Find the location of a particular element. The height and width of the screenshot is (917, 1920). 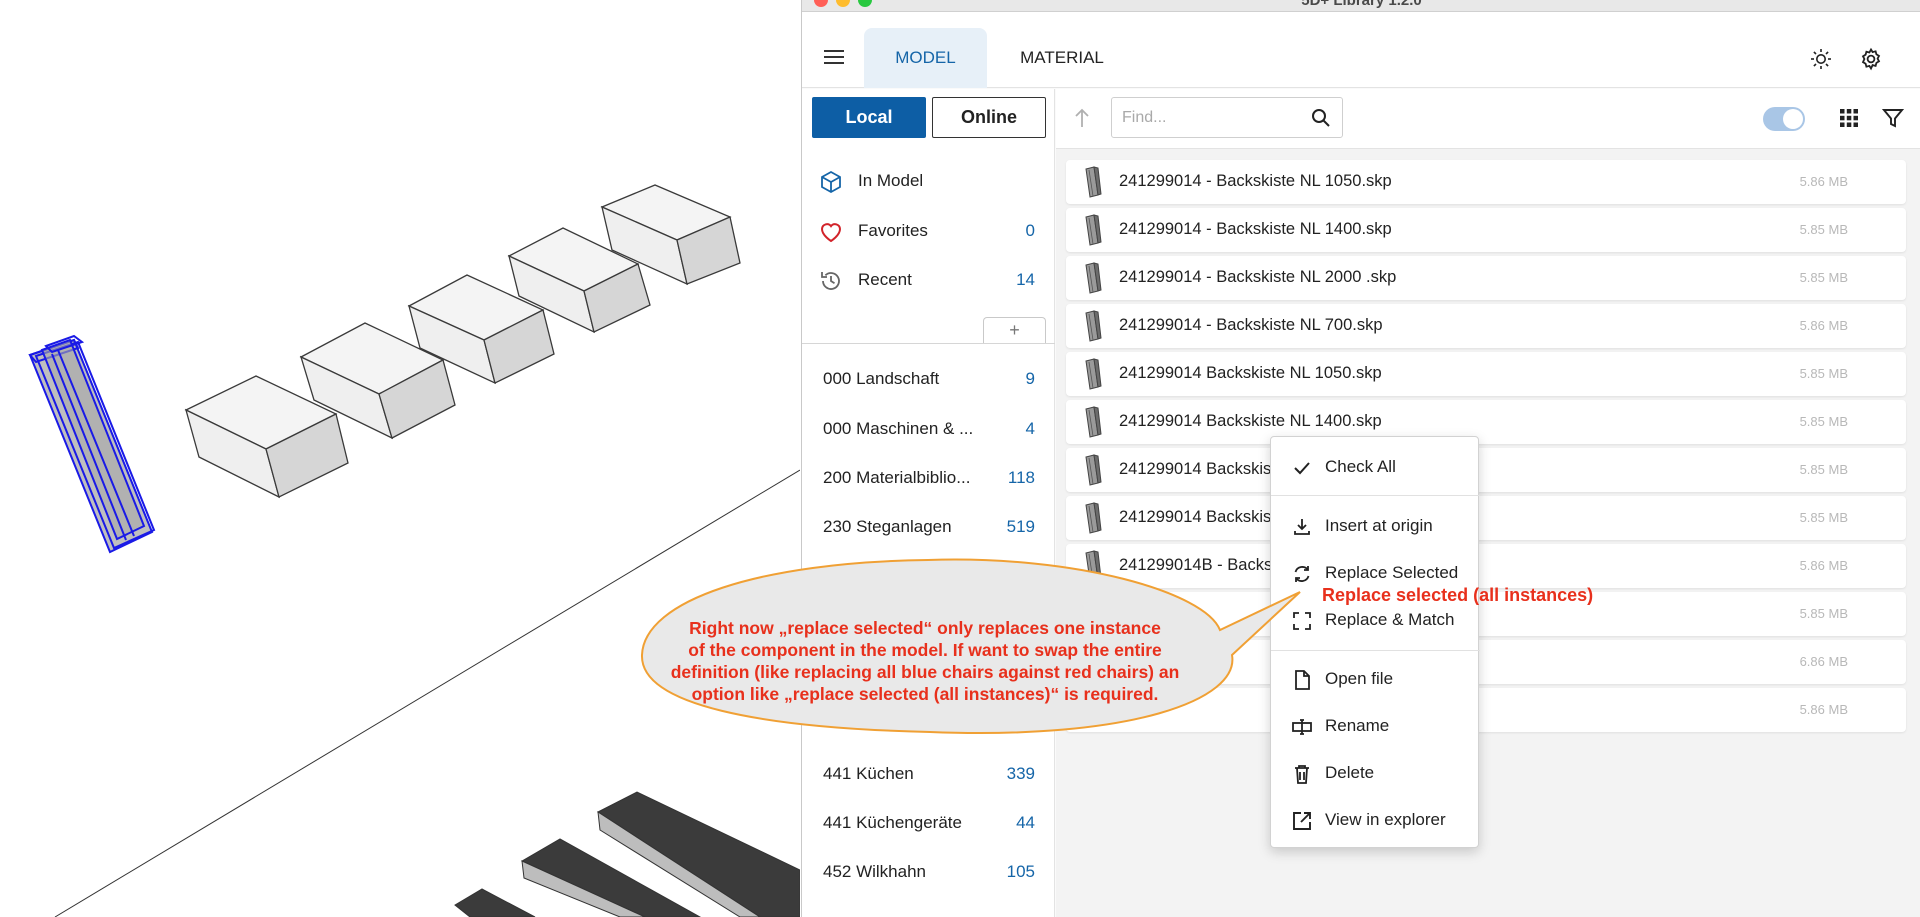

sidebar-item-label: Recent is located at coordinates (885, 279).